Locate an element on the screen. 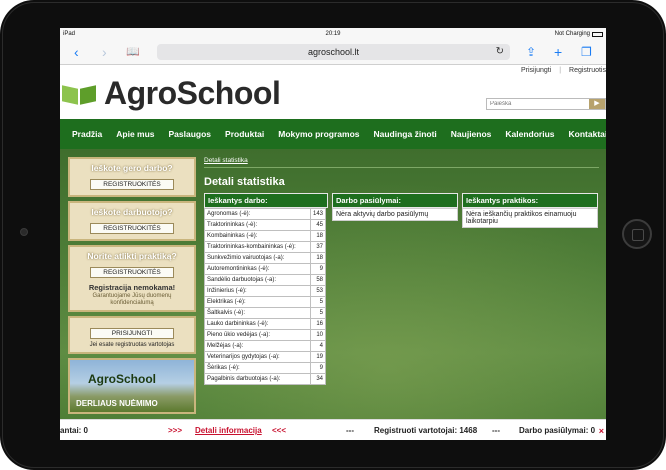 The height and width of the screenshot is (470, 666). table-row: Elektrikas (-ė): 5 is located at coordinates (265, 302).